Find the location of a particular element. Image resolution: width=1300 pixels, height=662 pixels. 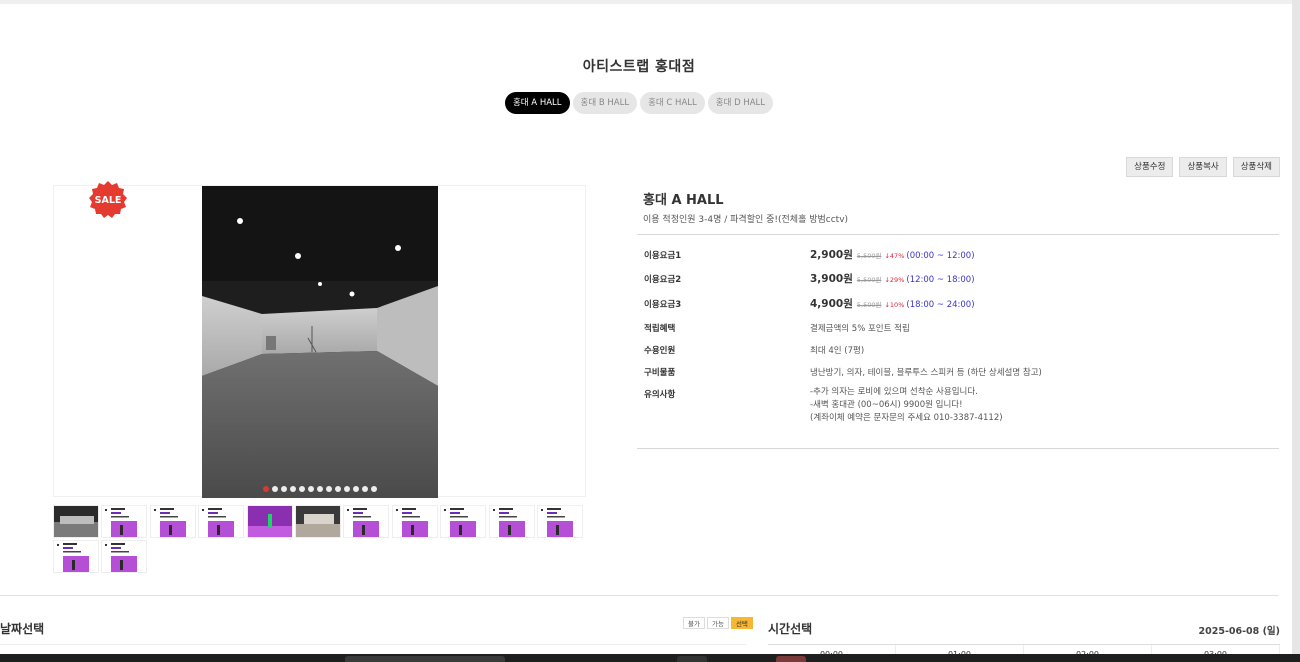

amenities-label: 구비물품 is located at coordinates (660, 373).